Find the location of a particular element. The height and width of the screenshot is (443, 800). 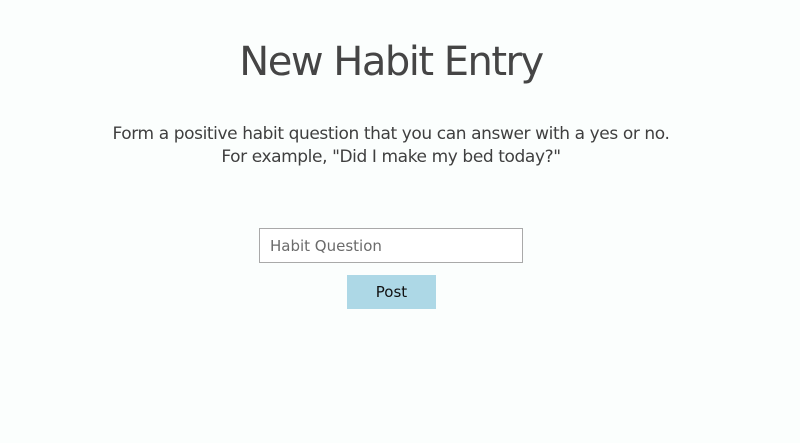

page-title: New Habit Entry is located at coordinates (391, 62).